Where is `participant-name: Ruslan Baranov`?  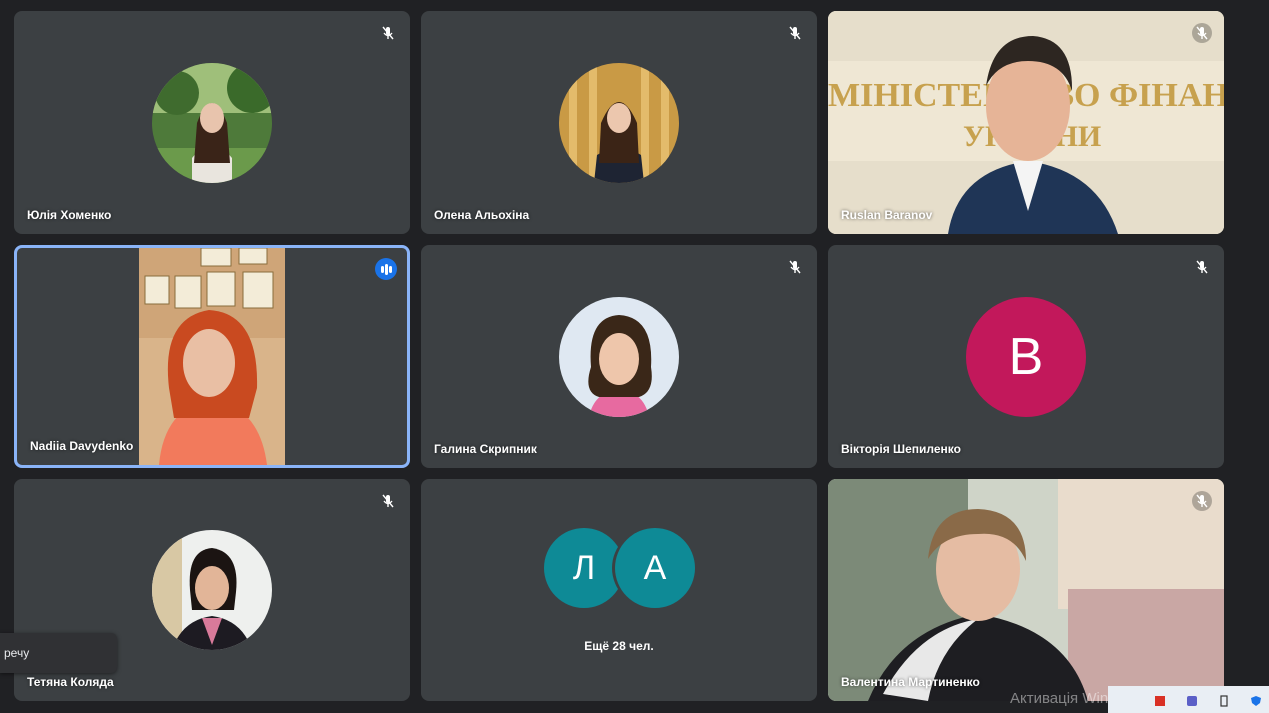
participant-name: Ruslan Baranov is located at coordinates (887, 215).